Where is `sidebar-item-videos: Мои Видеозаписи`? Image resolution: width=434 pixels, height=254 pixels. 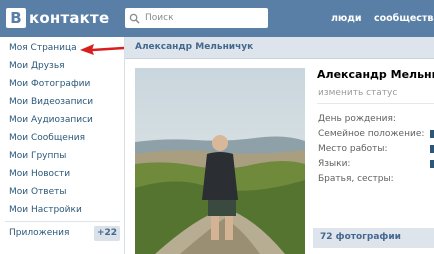
sidebar-item-videos: Мои Видеозаписи is located at coordinates (51, 102).